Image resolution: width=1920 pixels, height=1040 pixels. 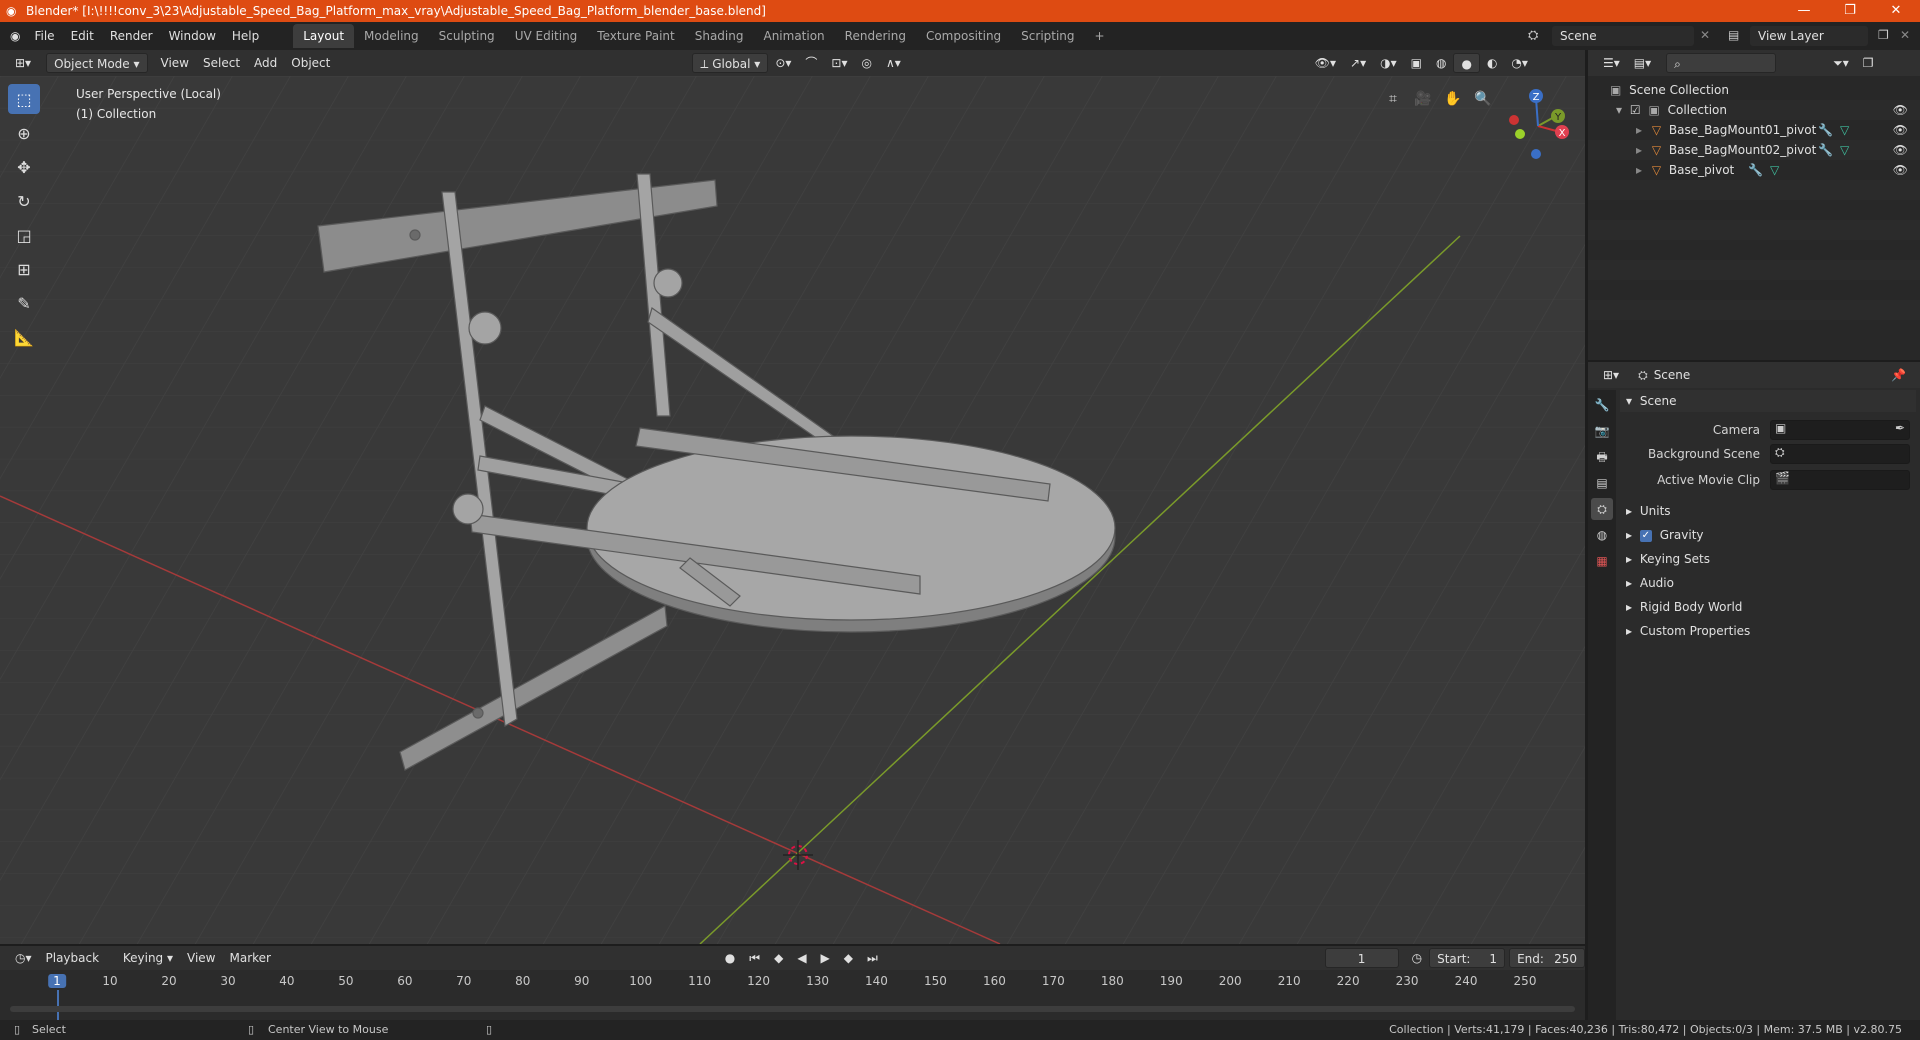 What do you see at coordinates (866, 63) in the screenshot?
I see `proportional-edit-icon: ◎` at bounding box center [866, 63].